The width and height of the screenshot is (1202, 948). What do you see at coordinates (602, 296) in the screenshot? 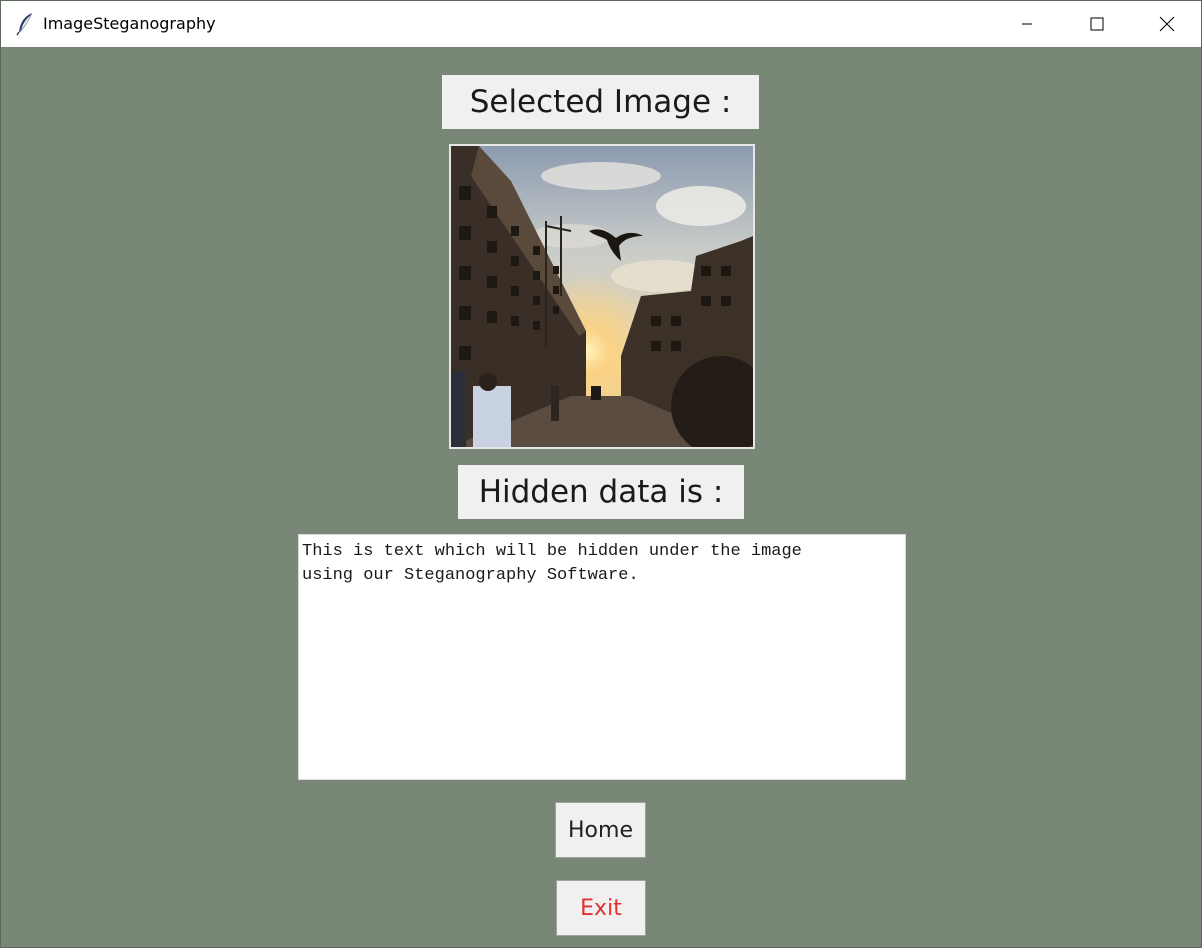
I see `selected-image` at bounding box center [602, 296].